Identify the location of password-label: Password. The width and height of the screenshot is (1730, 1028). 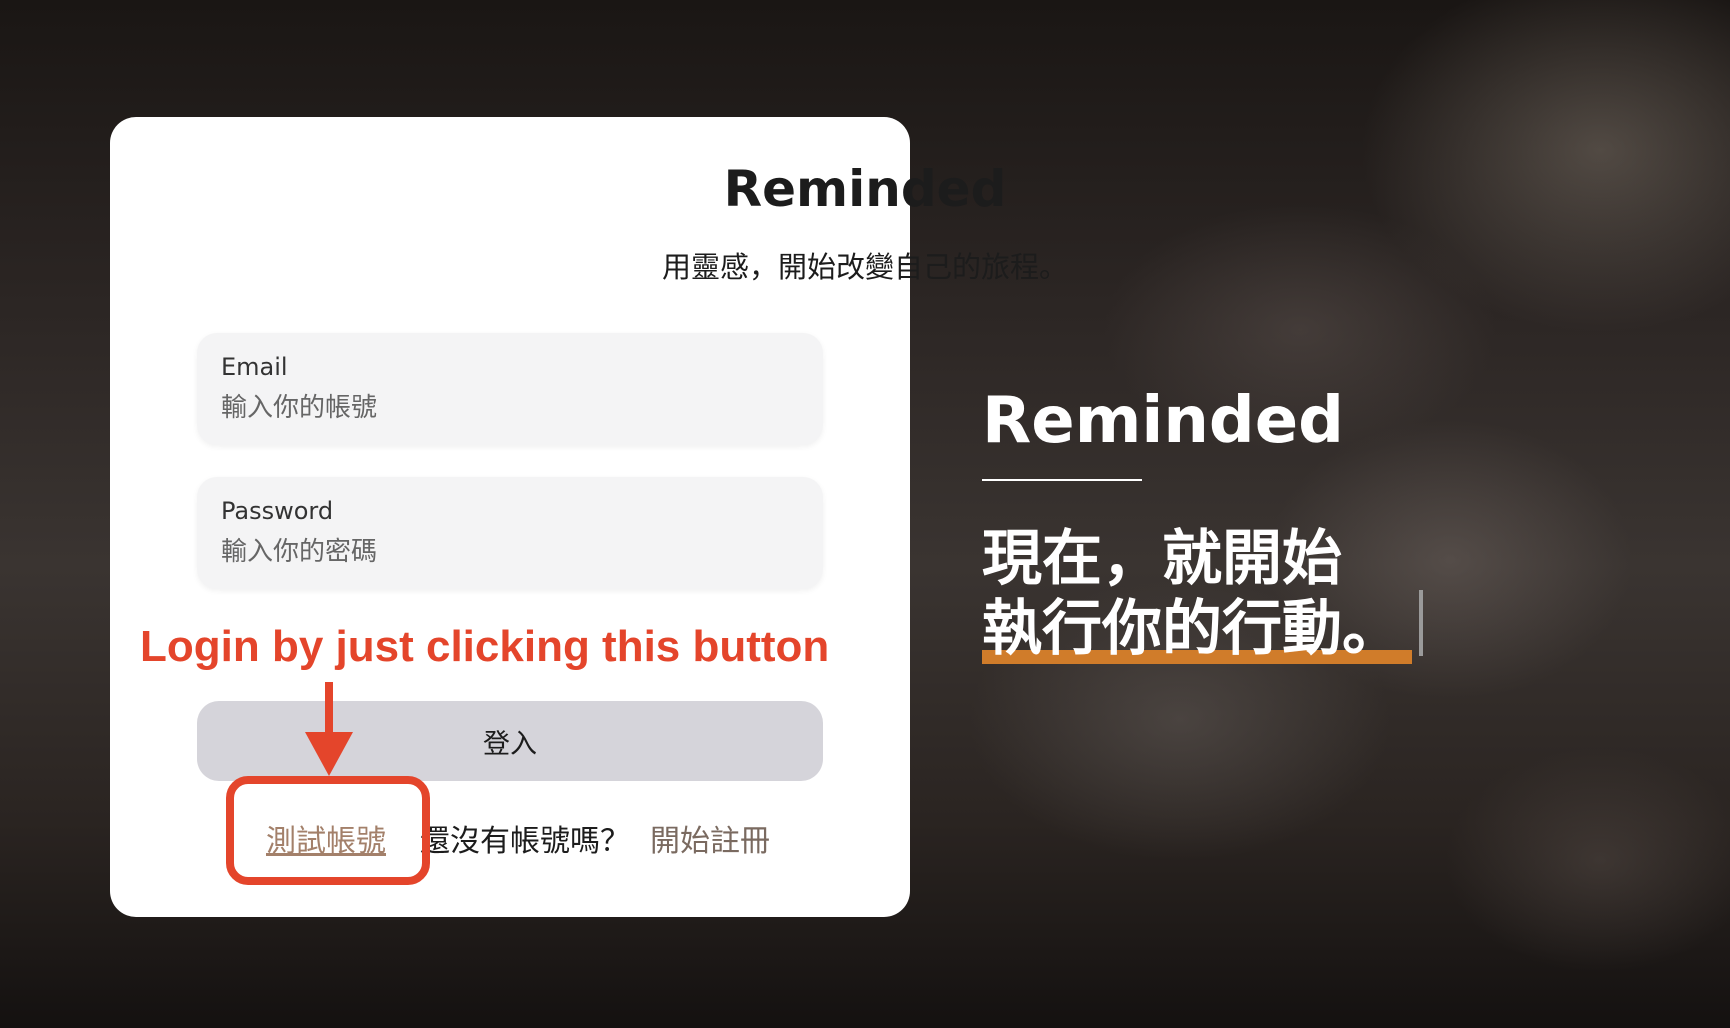
(277, 511).